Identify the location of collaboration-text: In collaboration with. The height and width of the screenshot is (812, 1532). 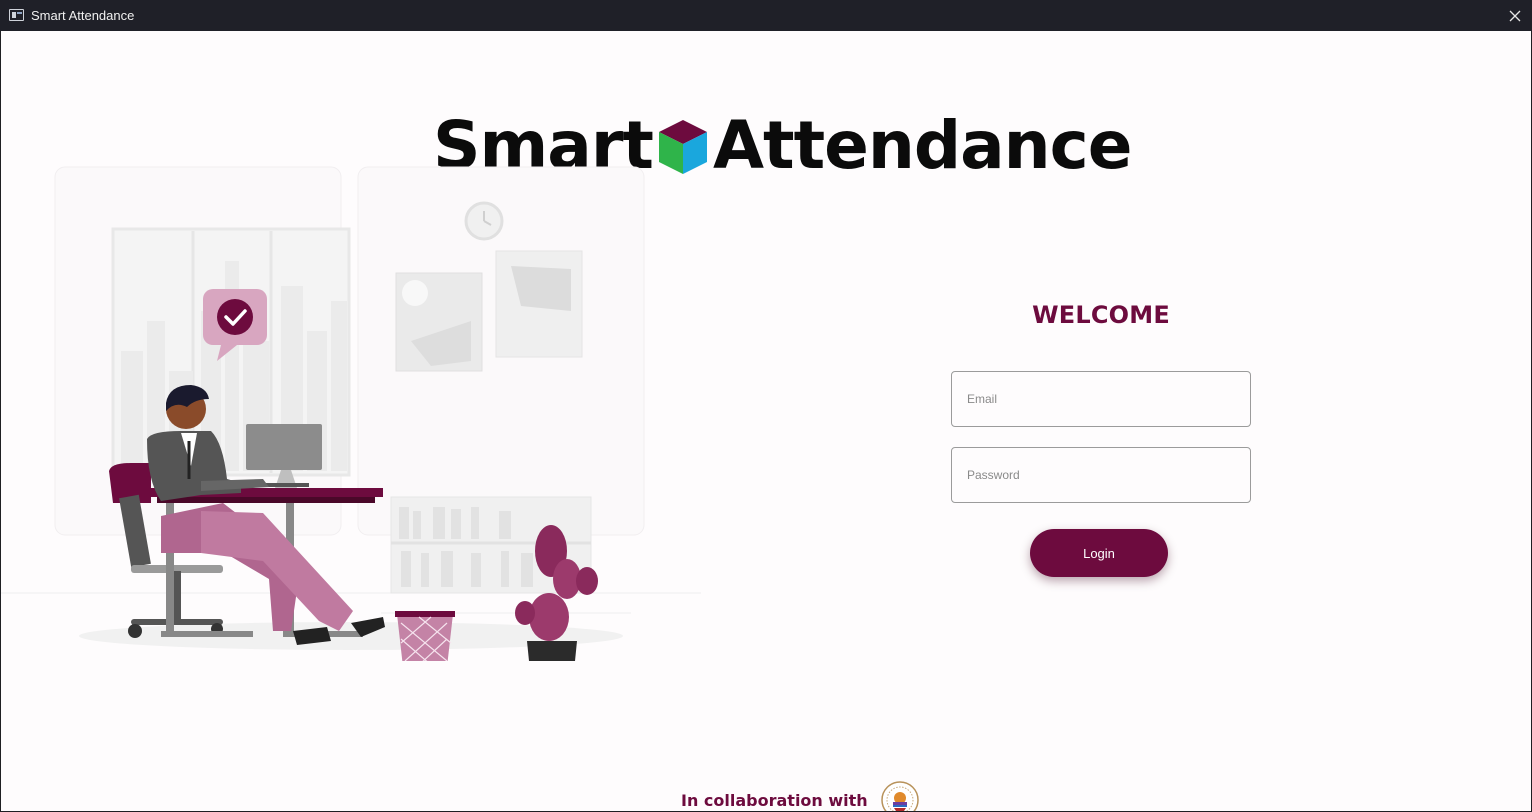
(774, 800).